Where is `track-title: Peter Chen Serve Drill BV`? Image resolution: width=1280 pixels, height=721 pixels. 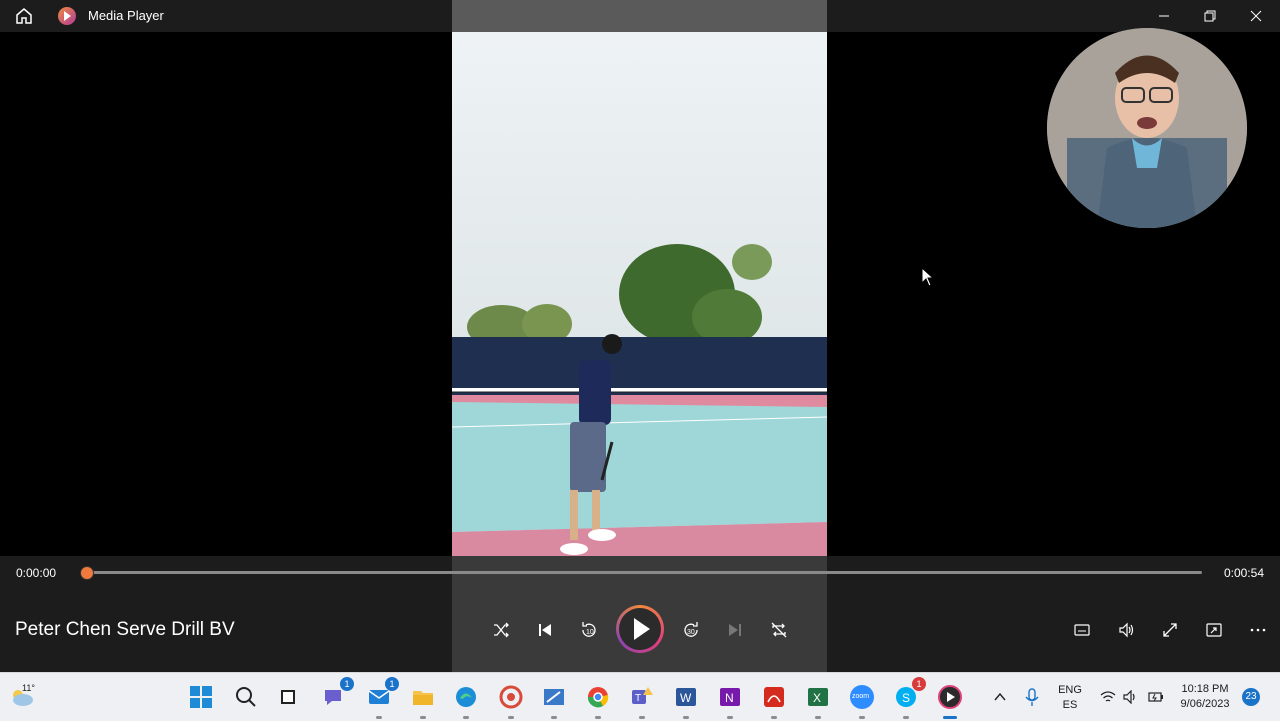 track-title: Peter Chen Serve Drill BV is located at coordinates (125, 629).